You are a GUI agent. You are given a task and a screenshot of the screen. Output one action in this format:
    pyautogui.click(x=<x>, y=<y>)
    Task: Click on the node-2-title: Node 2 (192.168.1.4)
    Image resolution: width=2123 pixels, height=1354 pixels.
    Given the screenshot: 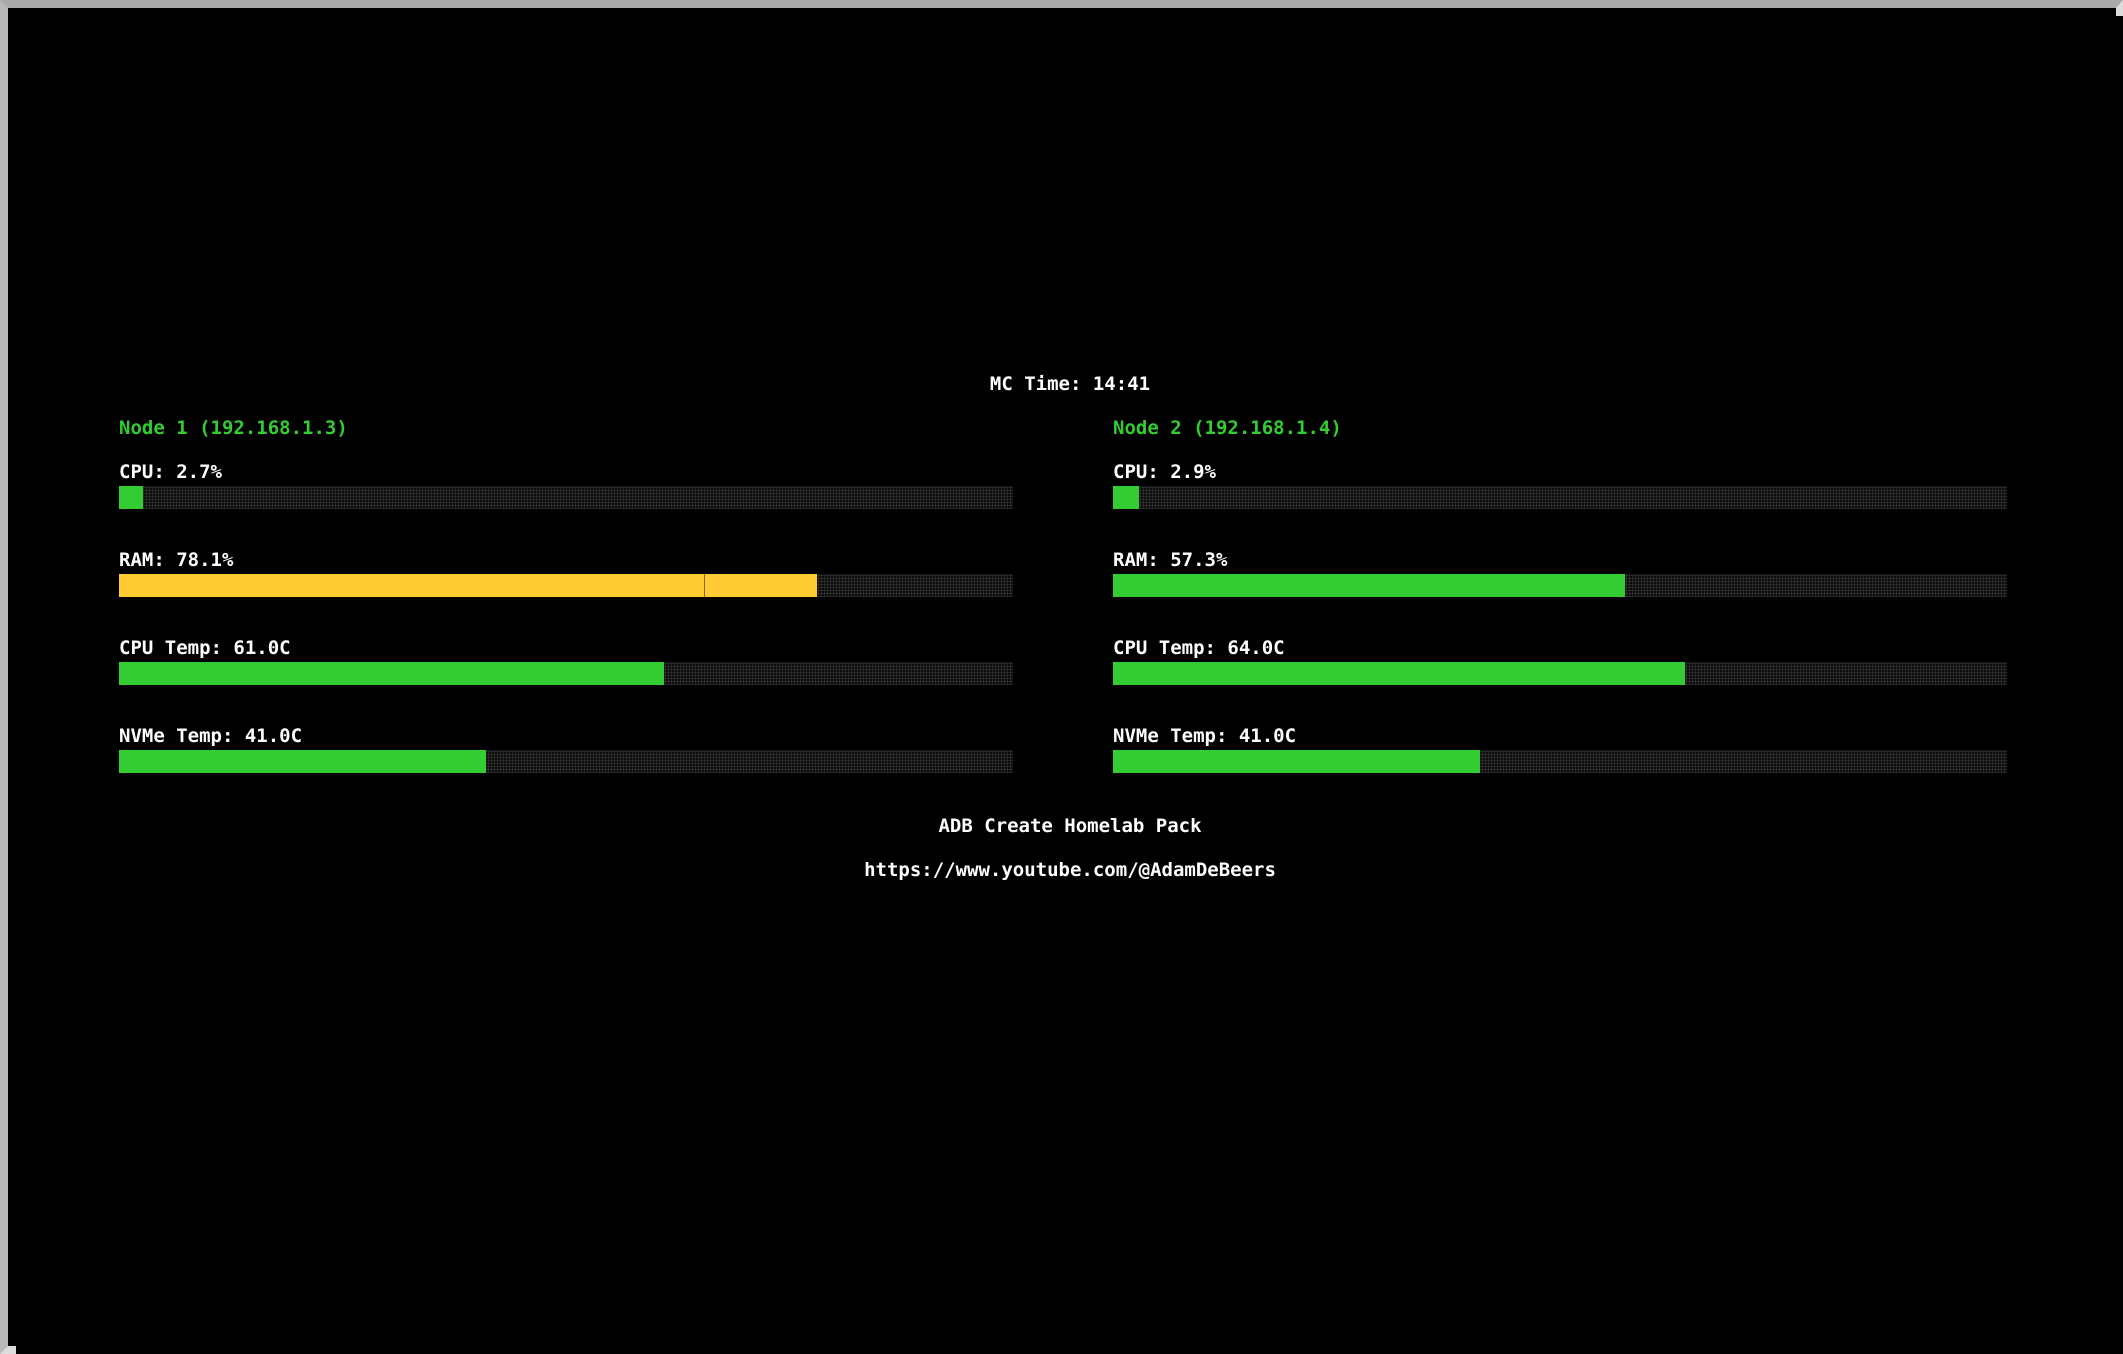 What is the action you would take?
    pyautogui.click(x=1227, y=428)
    